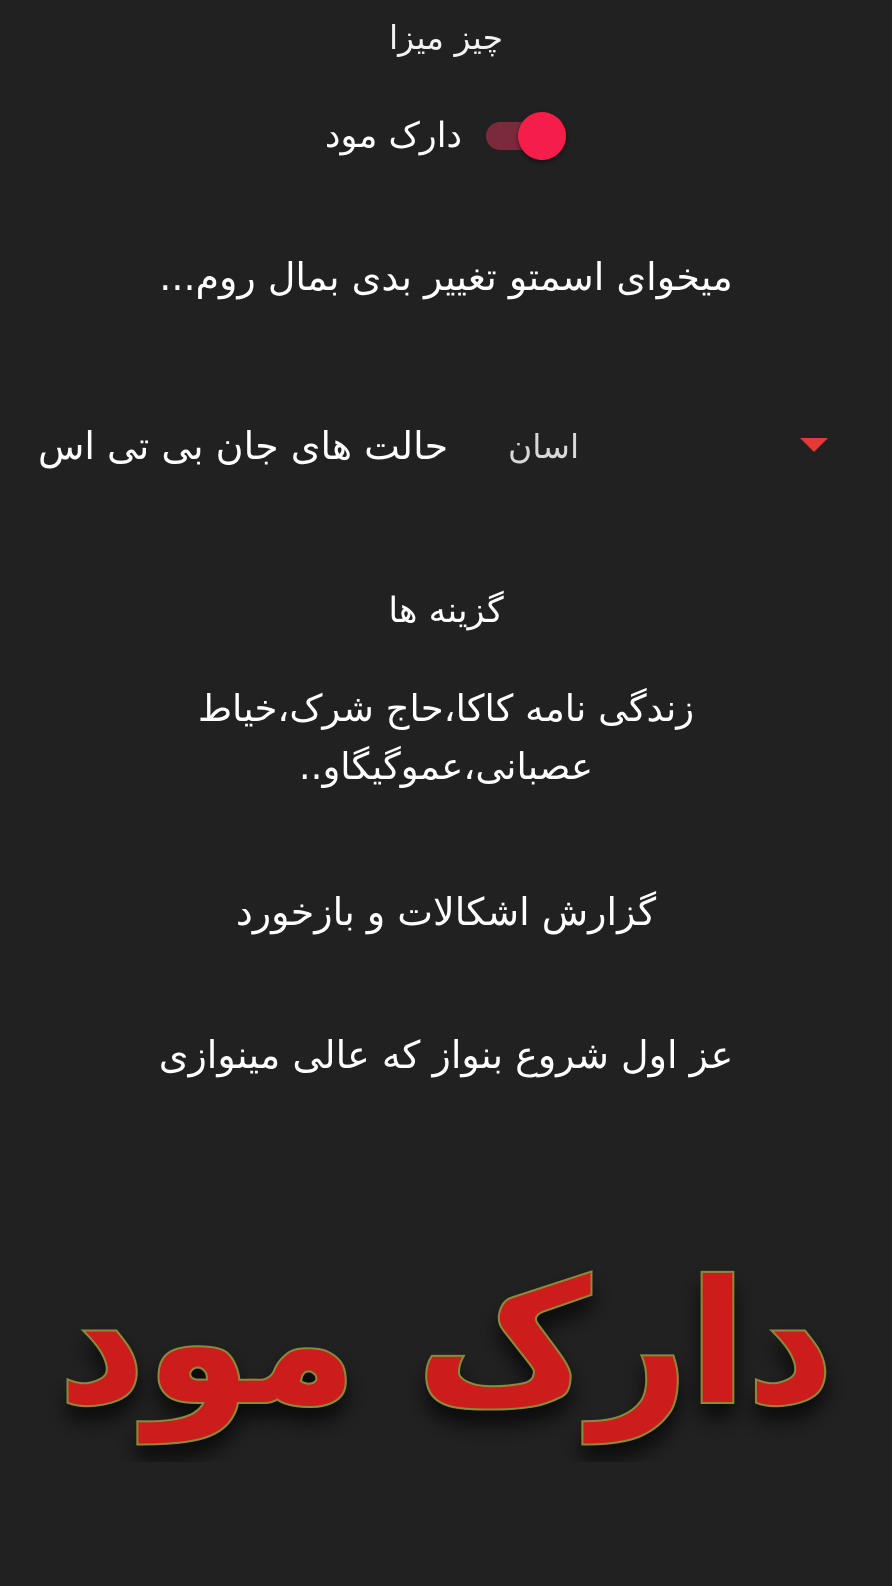  I want to click on dark-mode-row: دارک مود, so click(450, 136).